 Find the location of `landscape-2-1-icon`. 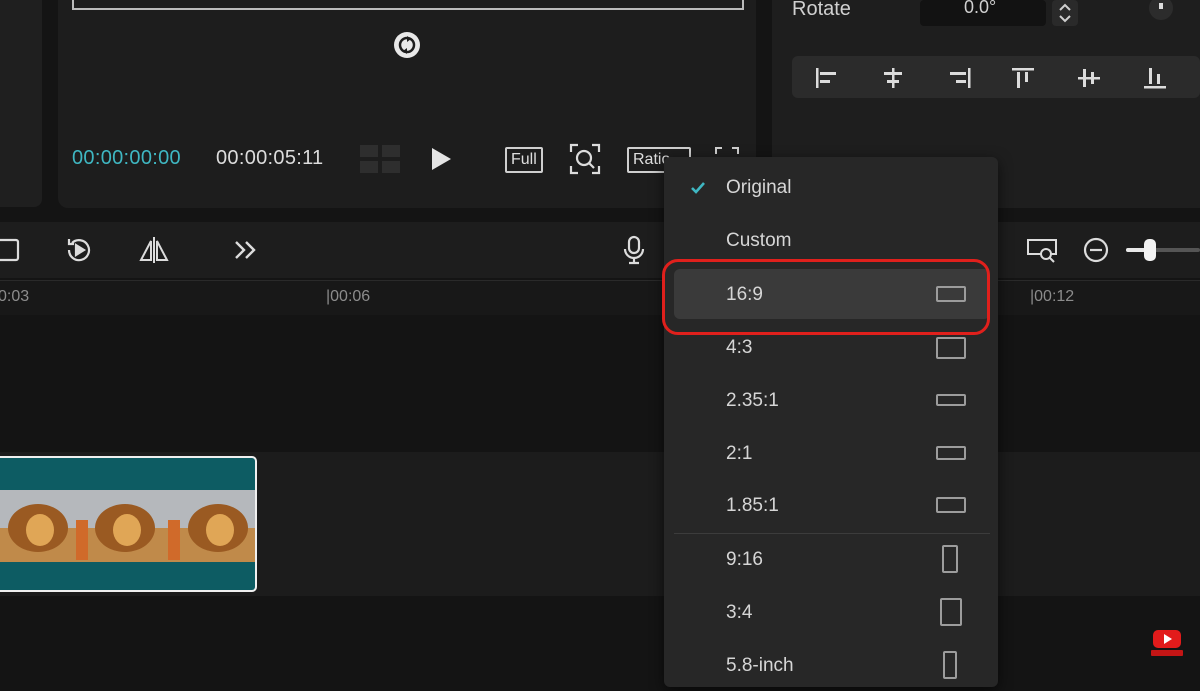

landscape-2-1-icon is located at coordinates (951, 453).